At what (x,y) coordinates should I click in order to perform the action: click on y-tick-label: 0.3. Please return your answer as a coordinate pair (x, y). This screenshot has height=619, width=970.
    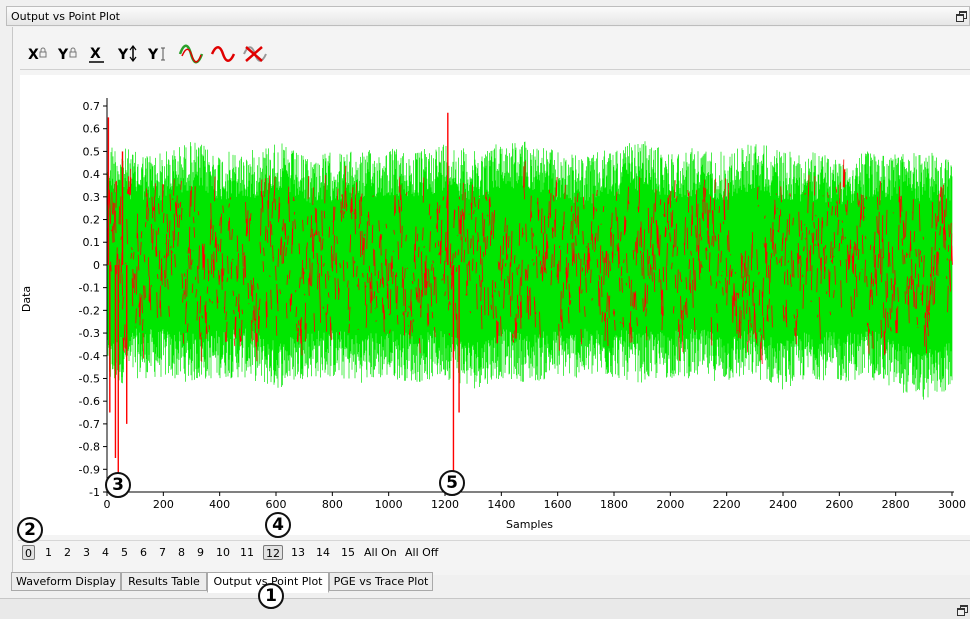
    Looking at the image, I should click on (92, 197).